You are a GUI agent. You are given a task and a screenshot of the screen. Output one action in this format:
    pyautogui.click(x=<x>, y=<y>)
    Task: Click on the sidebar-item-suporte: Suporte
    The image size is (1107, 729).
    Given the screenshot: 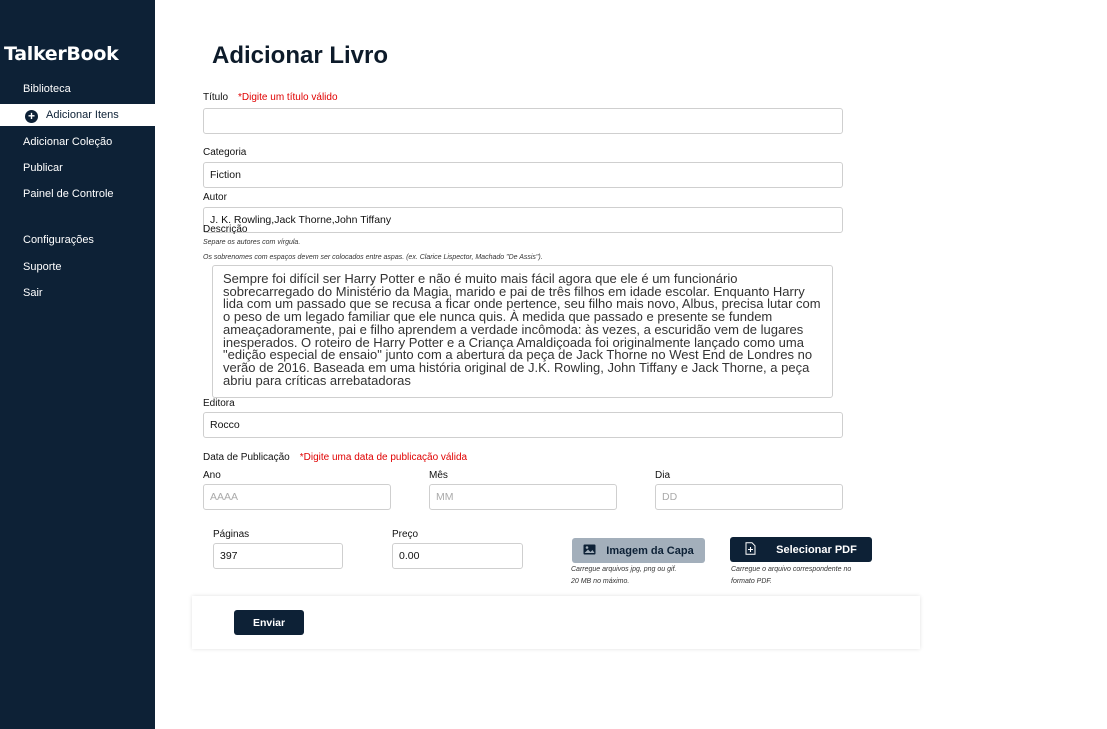 What is the action you would take?
    pyautogui.click(x=77, y=267)
    